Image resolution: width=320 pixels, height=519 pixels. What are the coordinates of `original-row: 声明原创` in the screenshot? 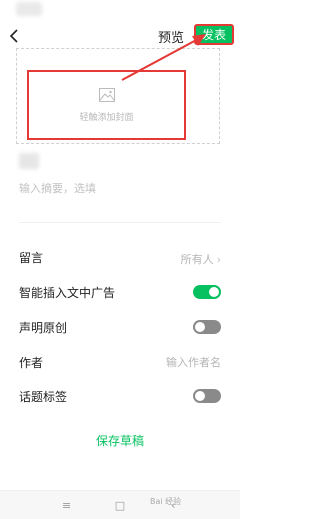 It's located at (120, 327).